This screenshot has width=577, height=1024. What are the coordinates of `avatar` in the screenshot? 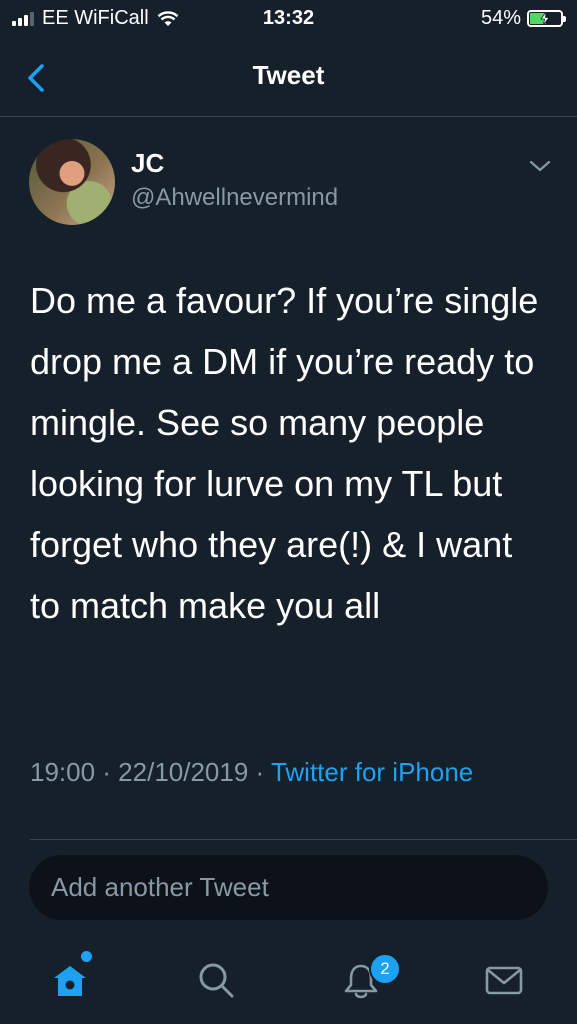 It's located at (72, 182).